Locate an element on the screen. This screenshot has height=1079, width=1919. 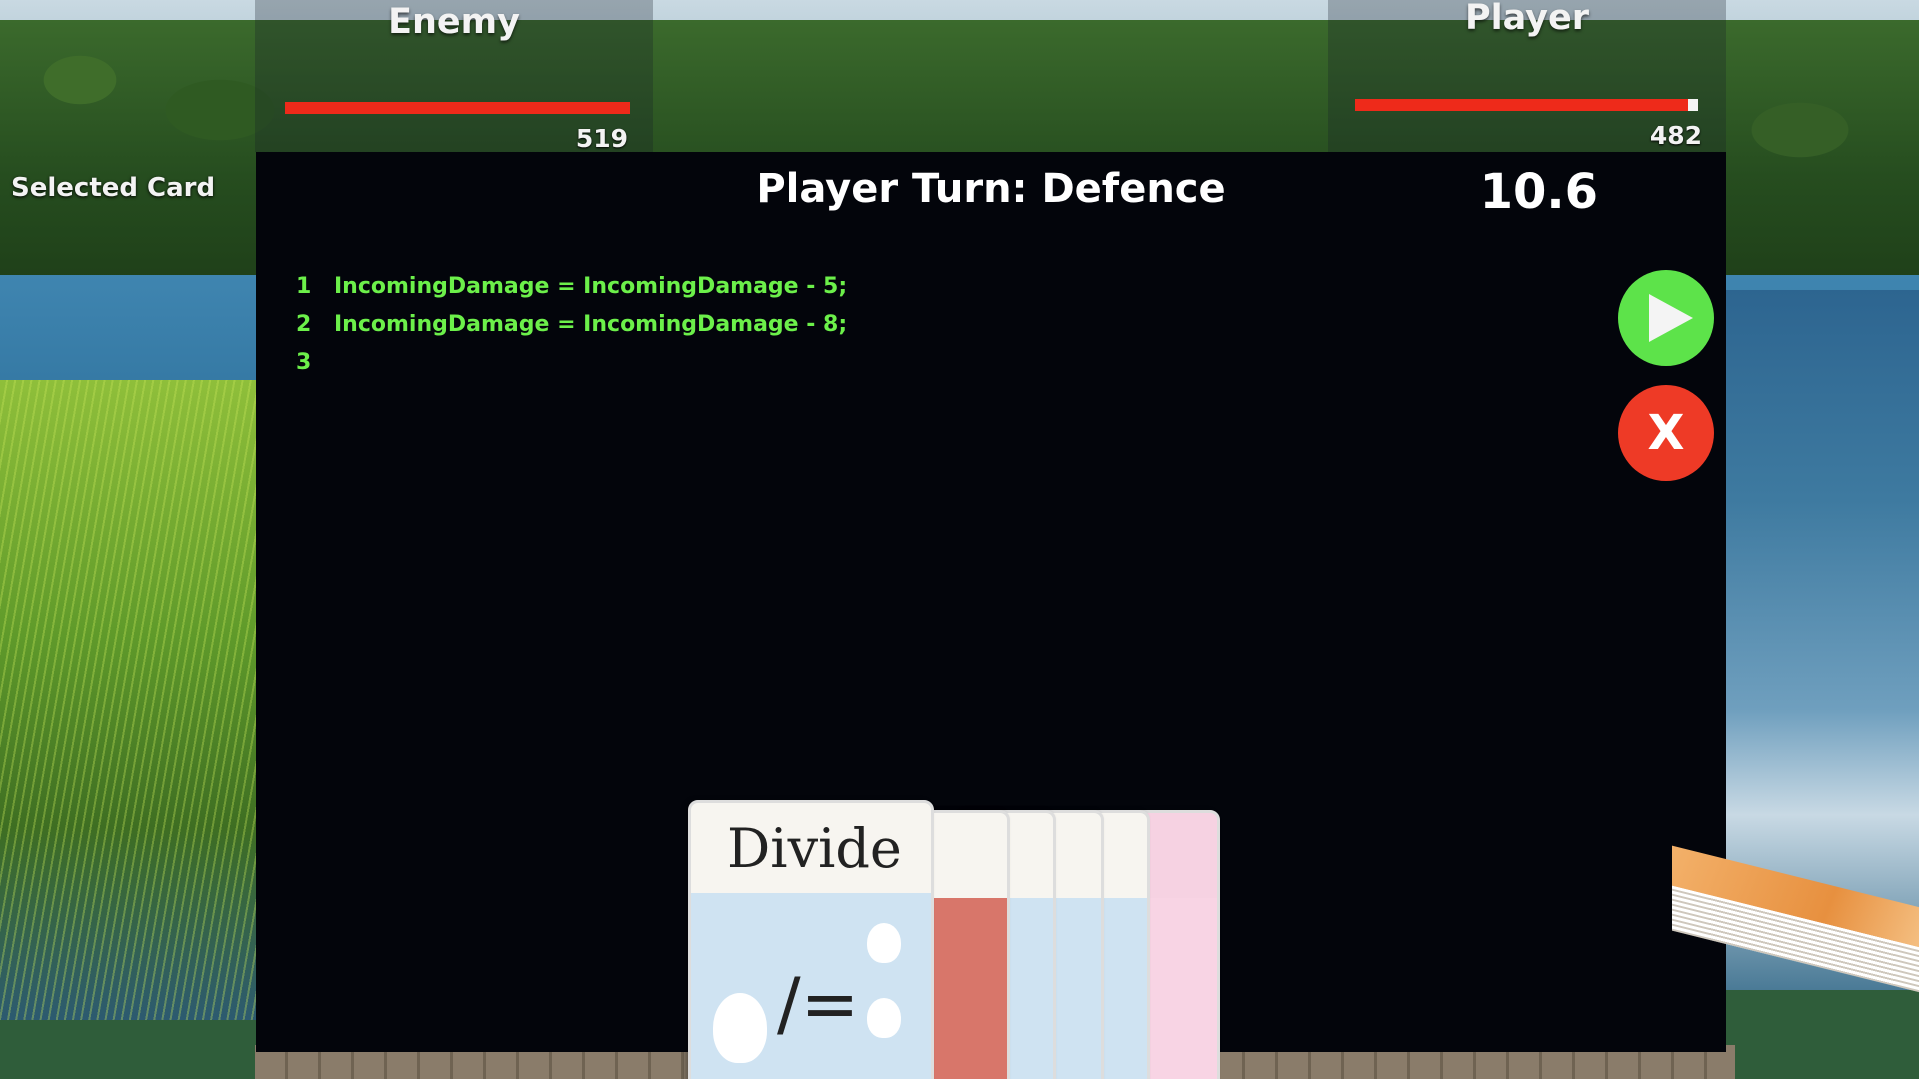
clear-label: X is located at coordinates (1666, 433).